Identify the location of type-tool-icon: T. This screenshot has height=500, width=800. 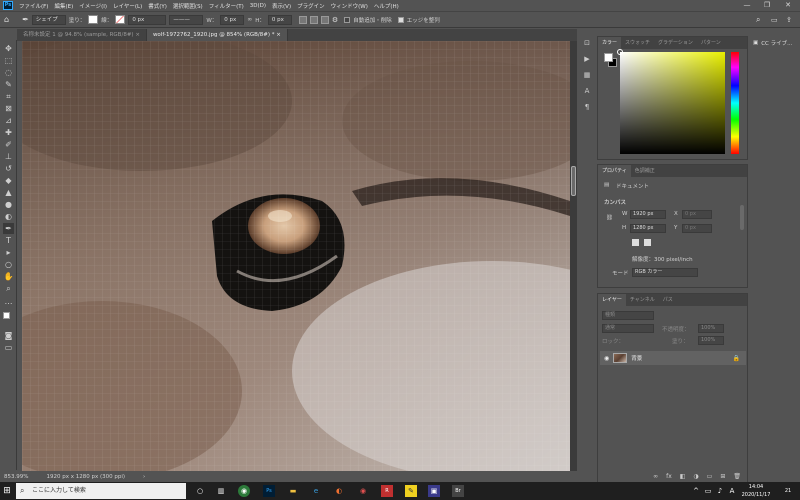
(8, 240).